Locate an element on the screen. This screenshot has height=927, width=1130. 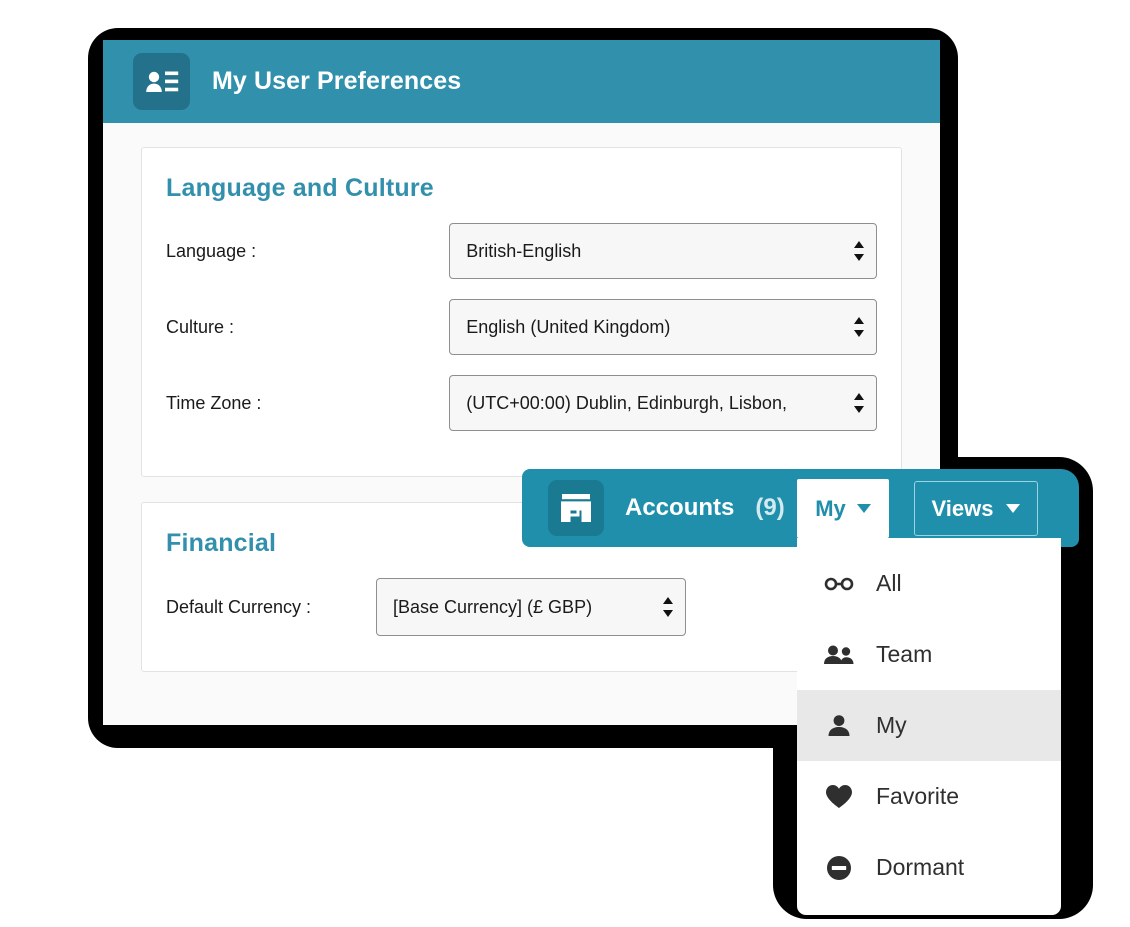
menu-item-my: My is located at coordinates (929, 725).